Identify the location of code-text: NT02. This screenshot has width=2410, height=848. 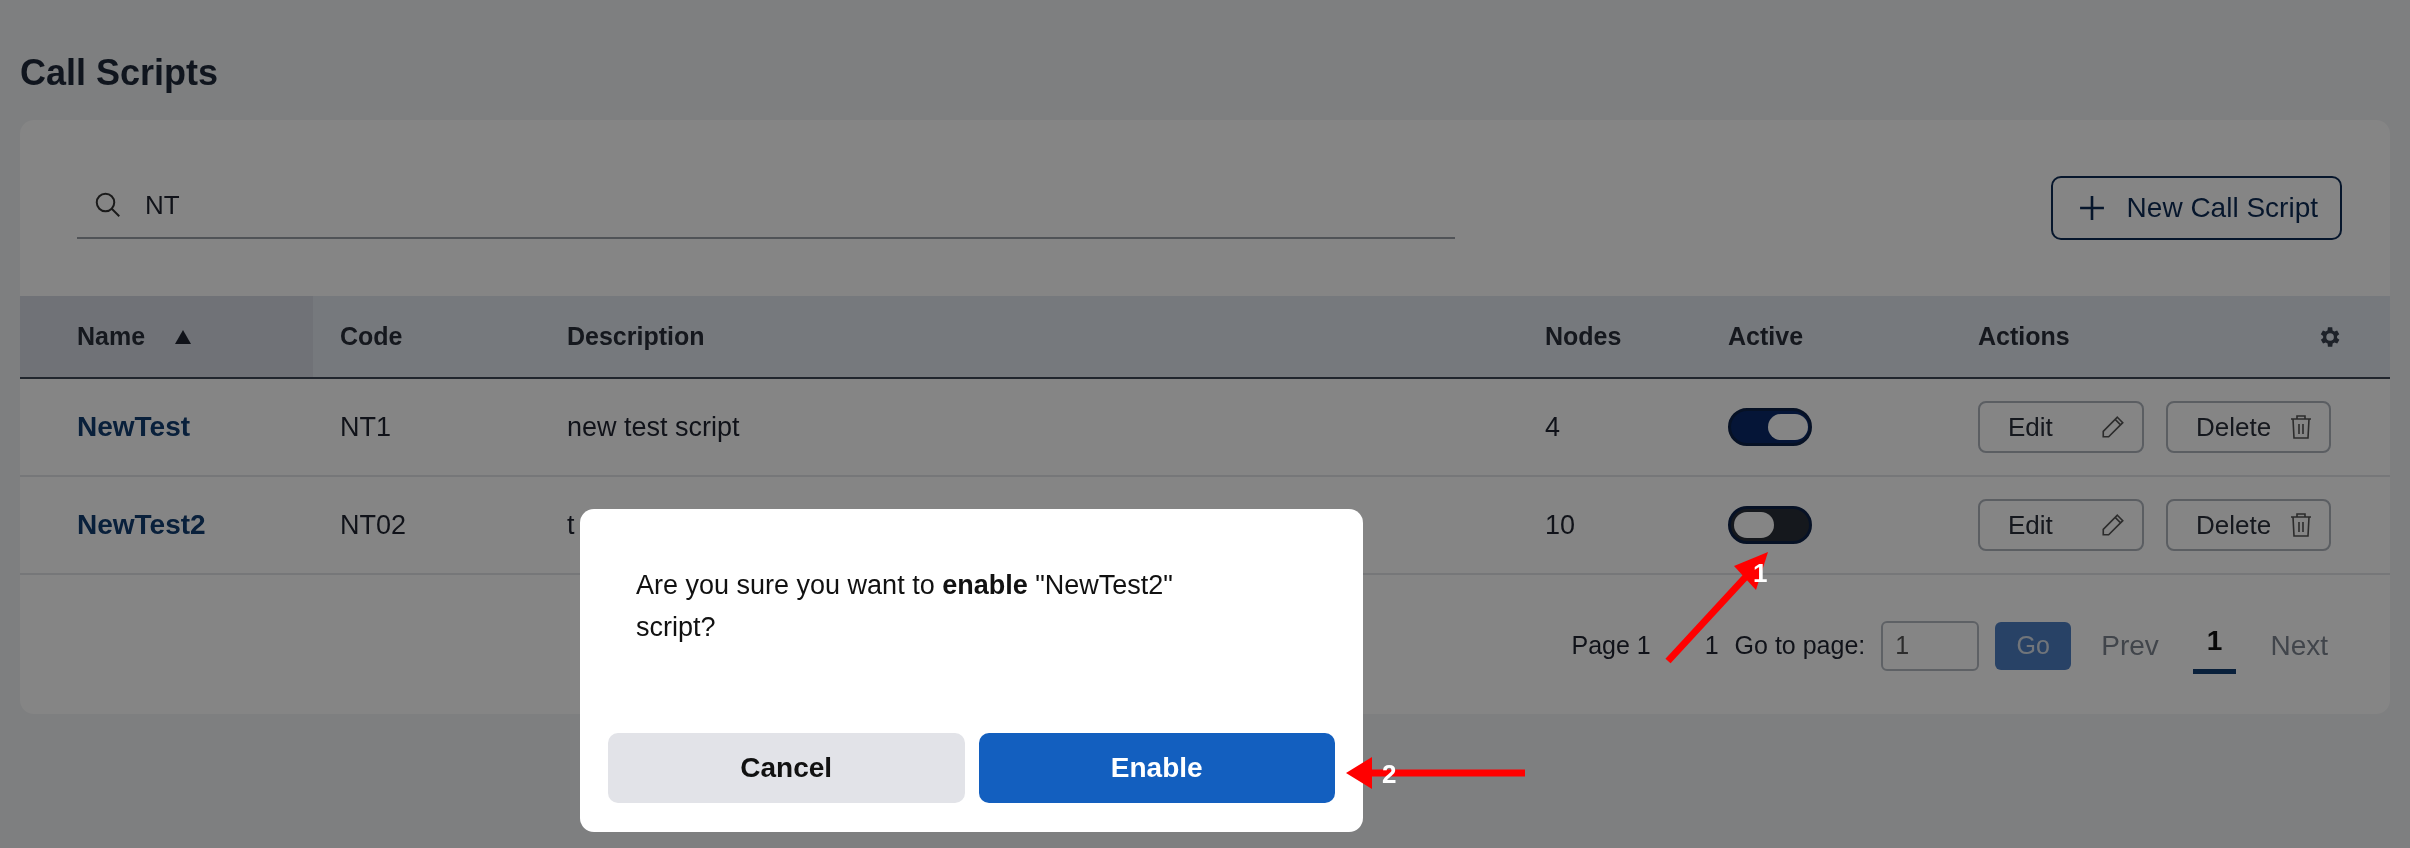
(373, 524).